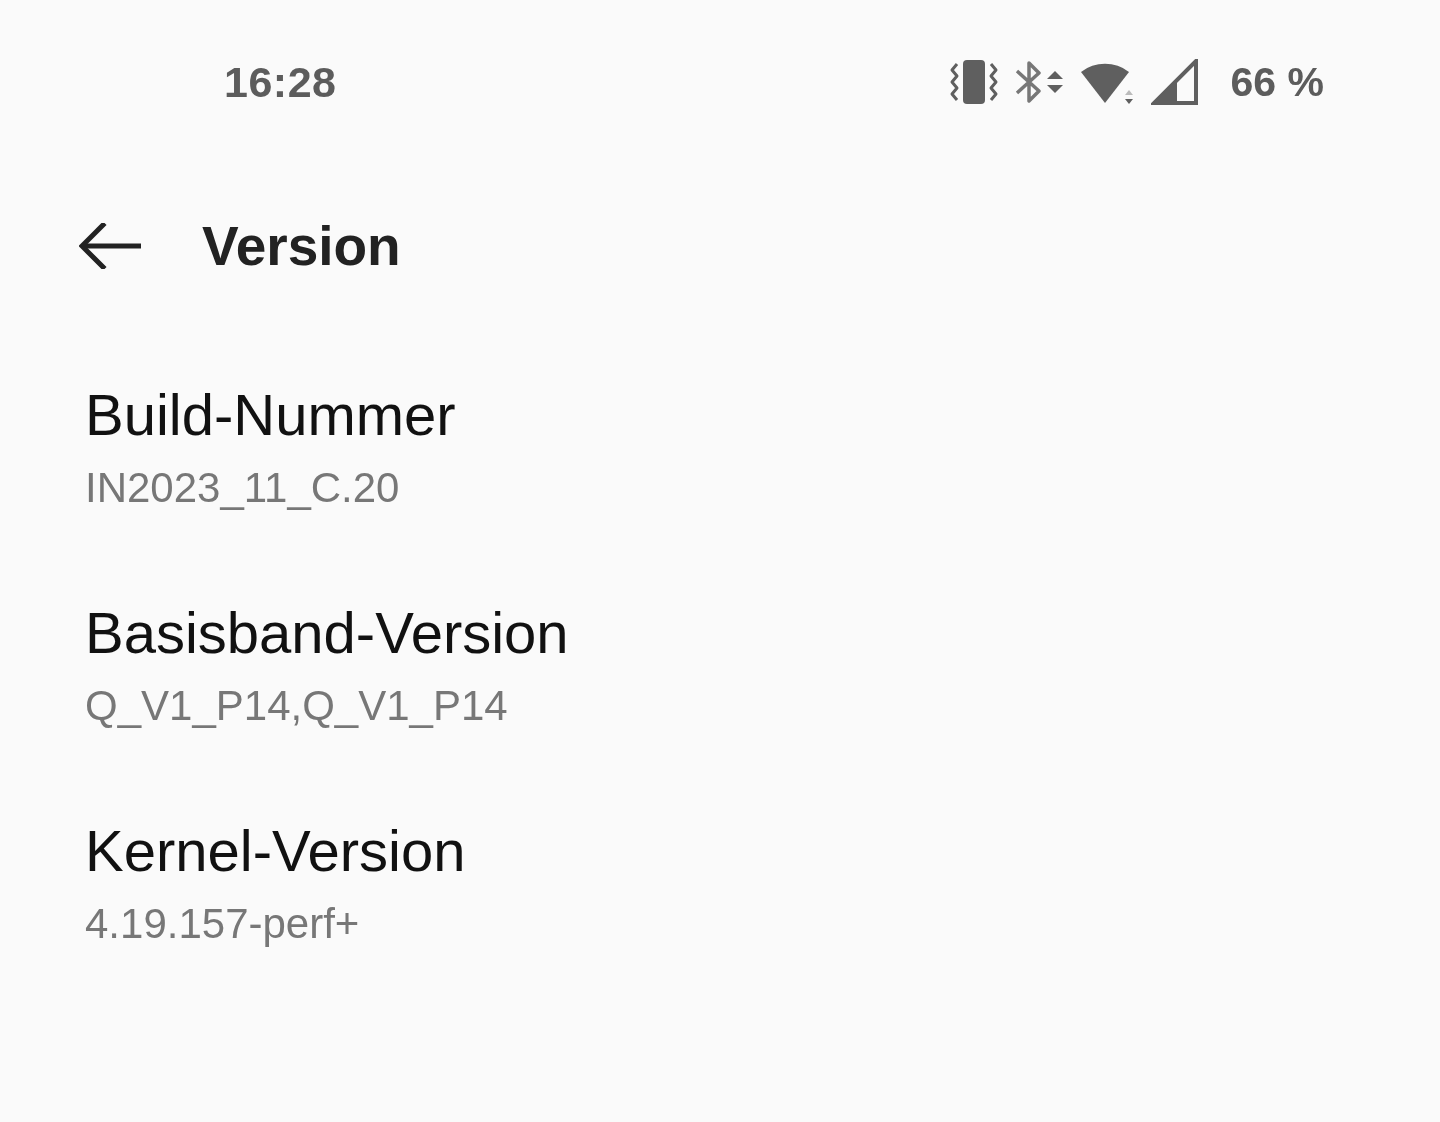  What do you see at coordinates (1174, 82) in the screenshot?
I see `cellular-signal-icon` at bounding box center [1174, 82].